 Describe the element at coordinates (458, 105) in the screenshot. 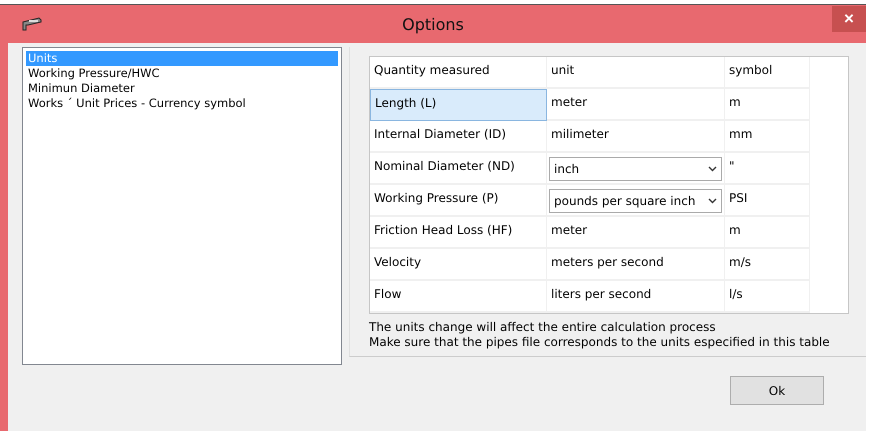

I see `table-cell: Length (L)` at that location.